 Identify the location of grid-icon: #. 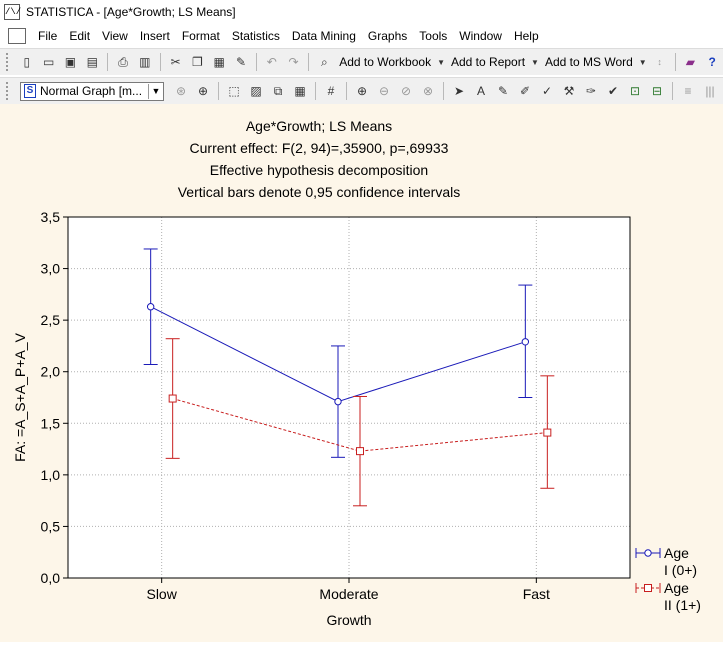
(331, 91).